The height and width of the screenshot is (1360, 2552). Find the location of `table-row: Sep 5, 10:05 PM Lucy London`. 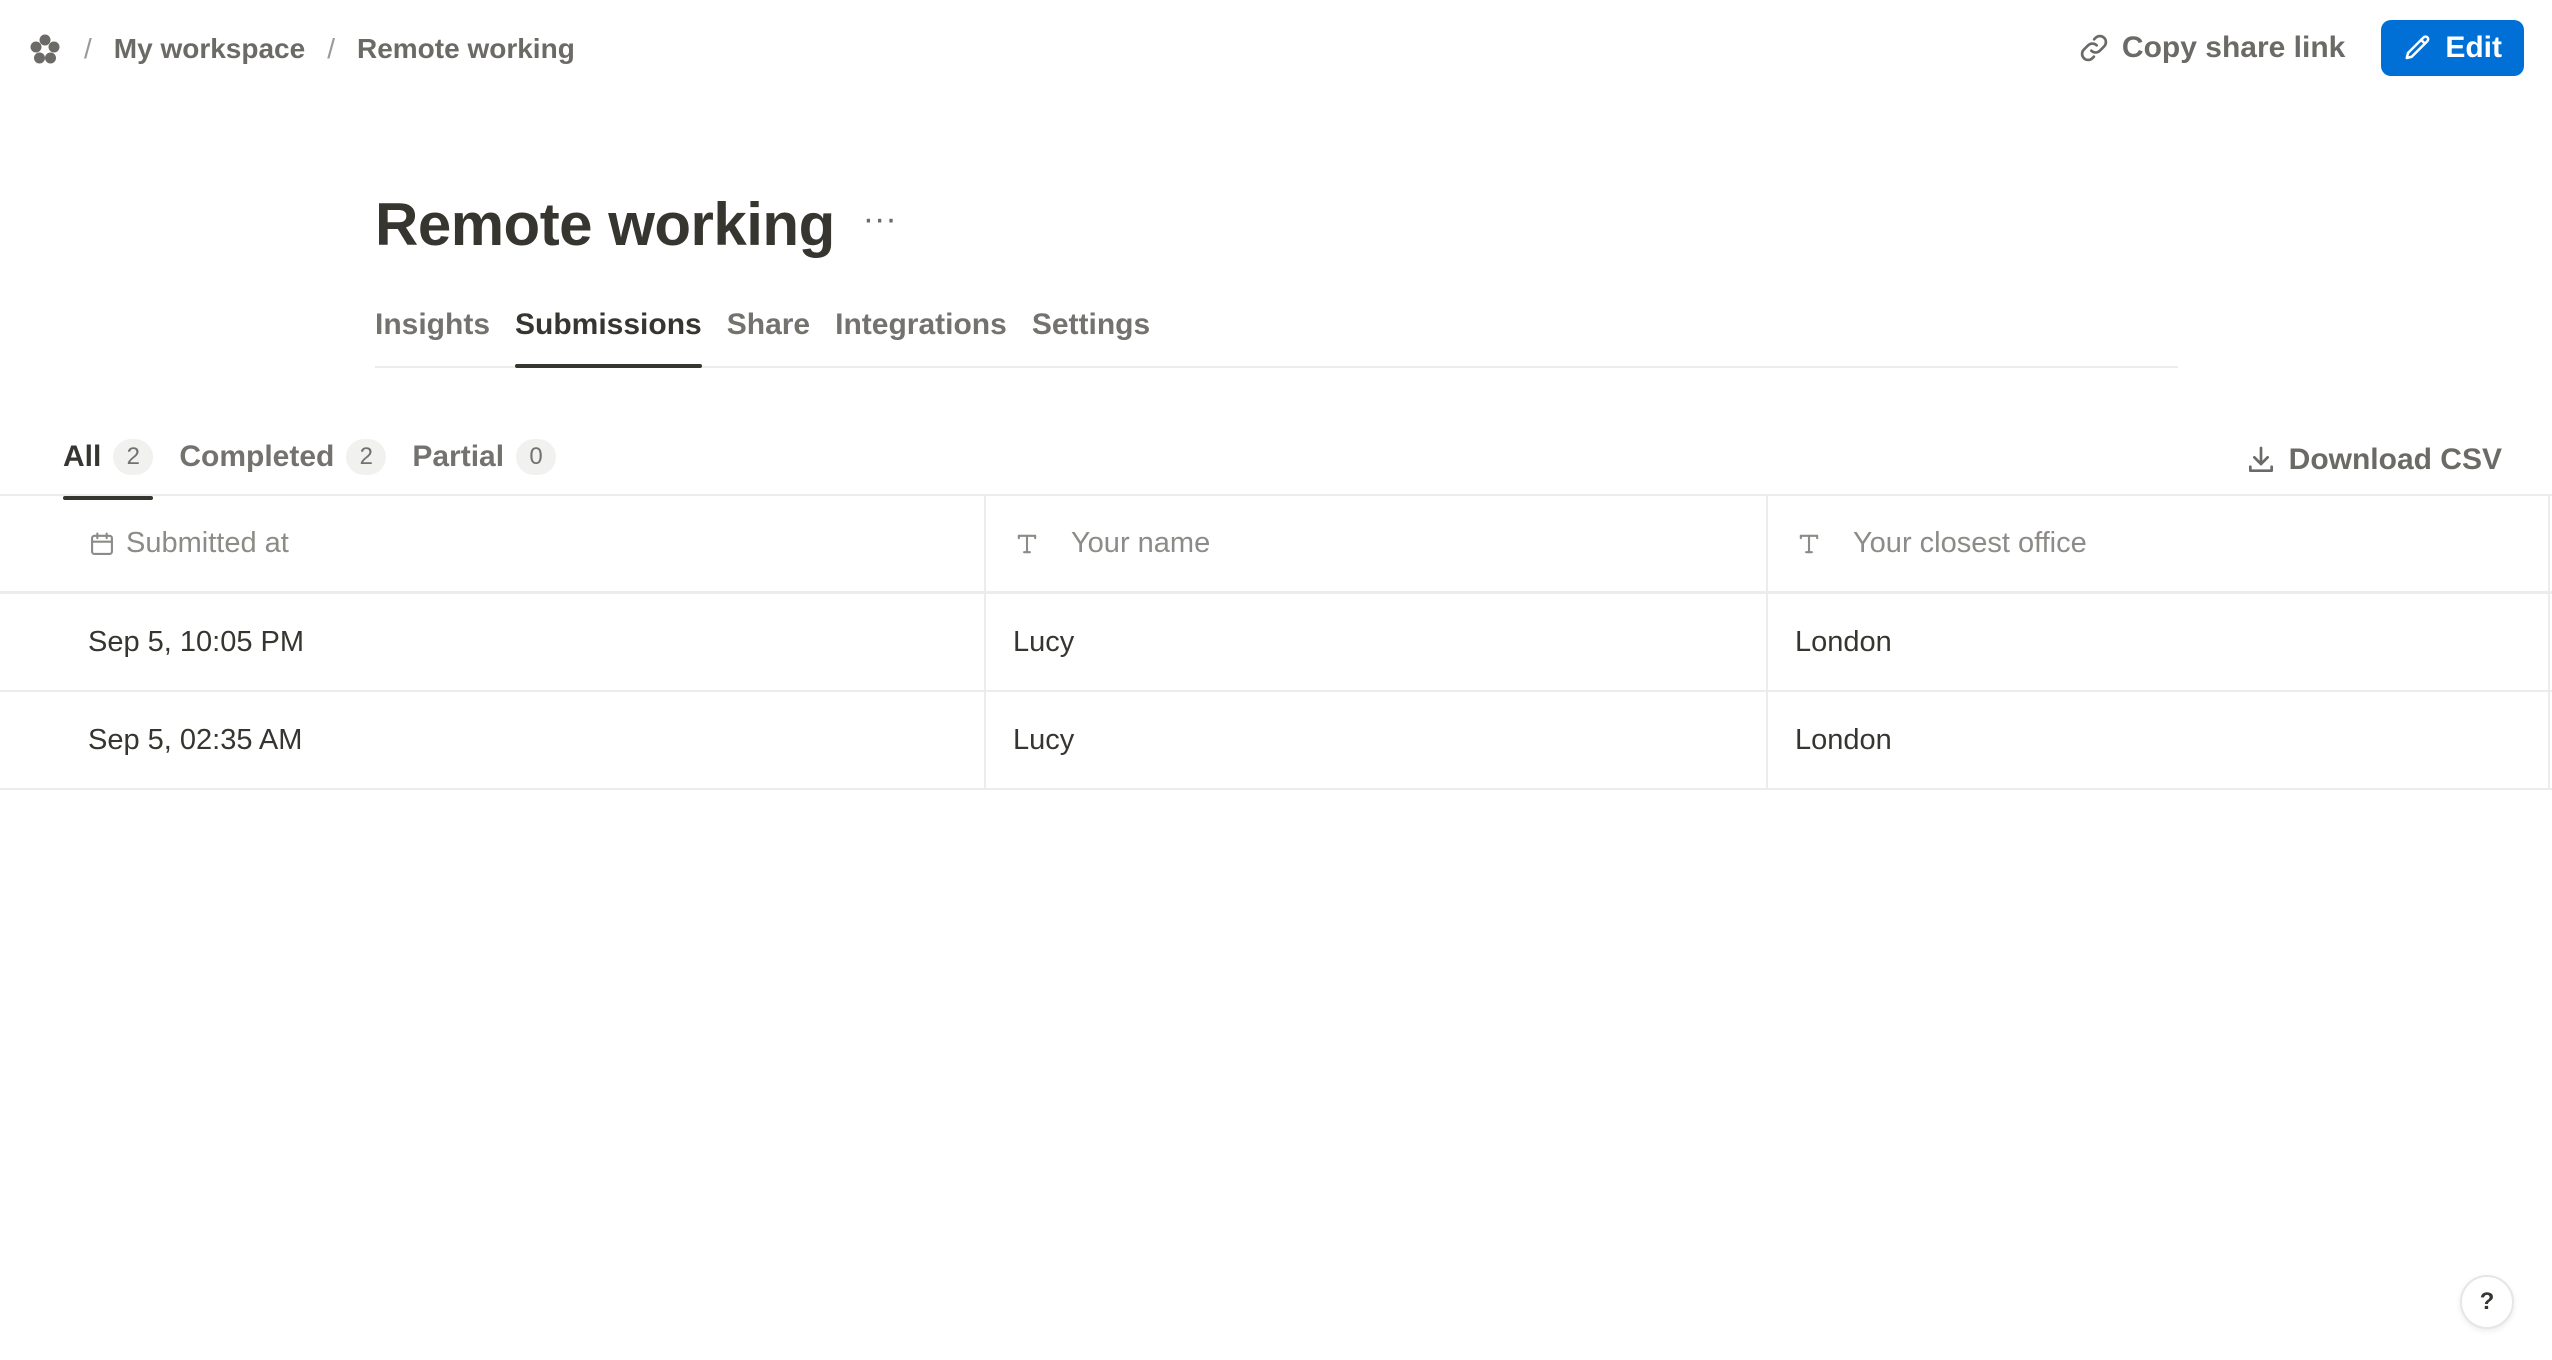

table-row: Sep 5, 10:05 PM Lucy London is located at coordinates (1276, 643).